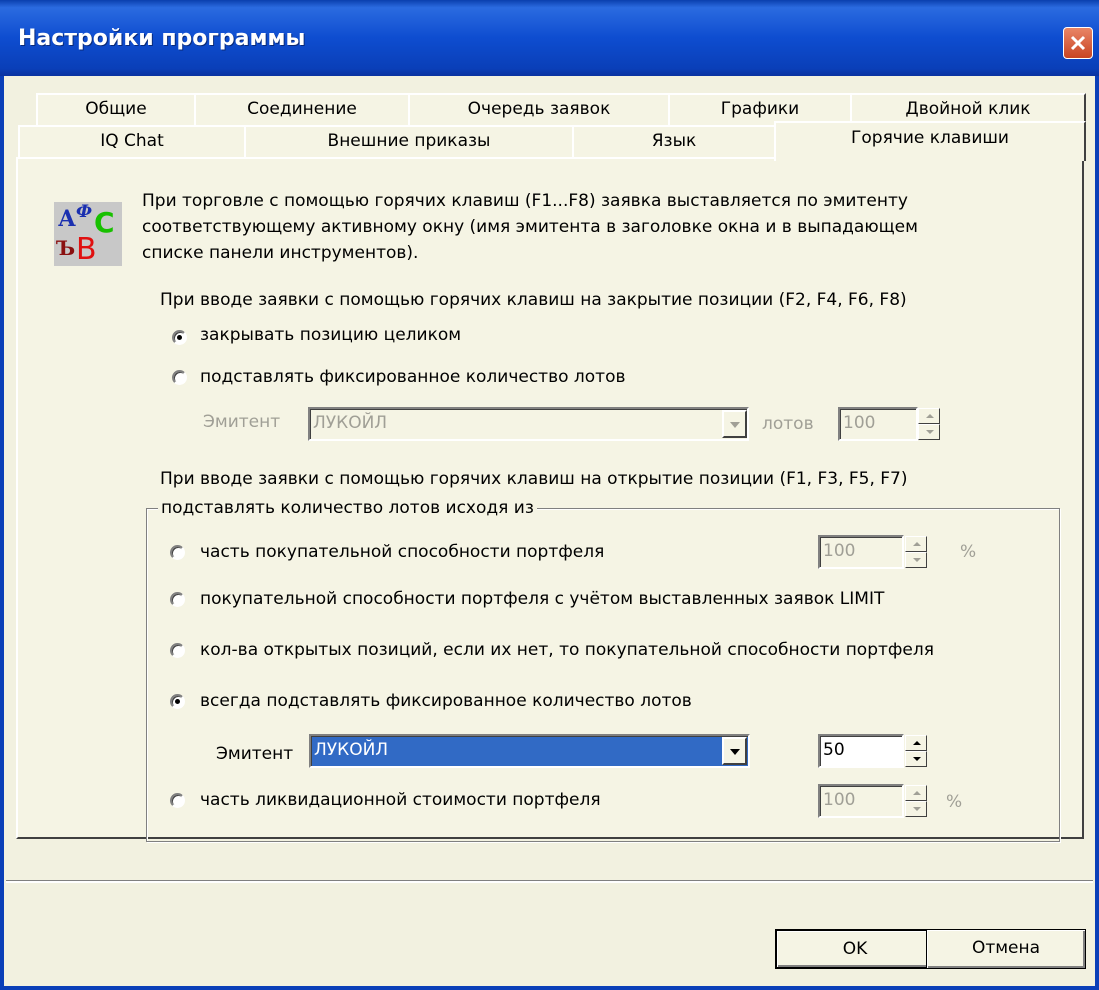  What do you see at coordinates (968, 552) in the screenshot?
I see `part-buying-unit: %` at bounding box center [968, 552].